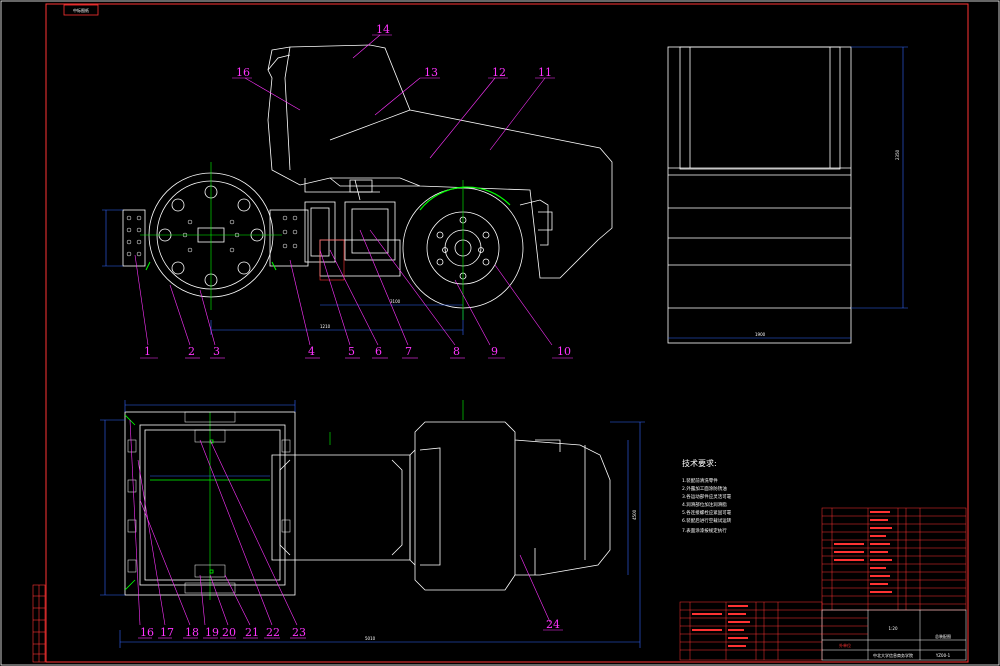 Image resolution: width=1000 pixels, height=666 pixels. What do you see at coordinates (707, 512) in the screenshot?
I see `tech-item: 5.各连接螺栓应紧固可靠` at bounding box center [707, 512].